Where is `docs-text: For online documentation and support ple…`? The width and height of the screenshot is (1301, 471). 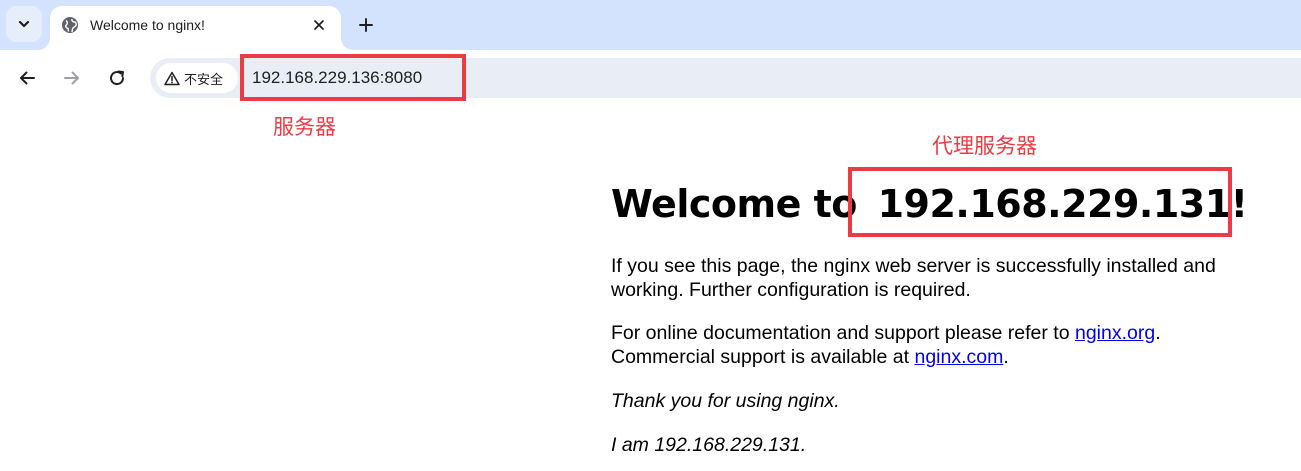
docs-text: For online documentation and support ple… is located at coordinates (843, 333).